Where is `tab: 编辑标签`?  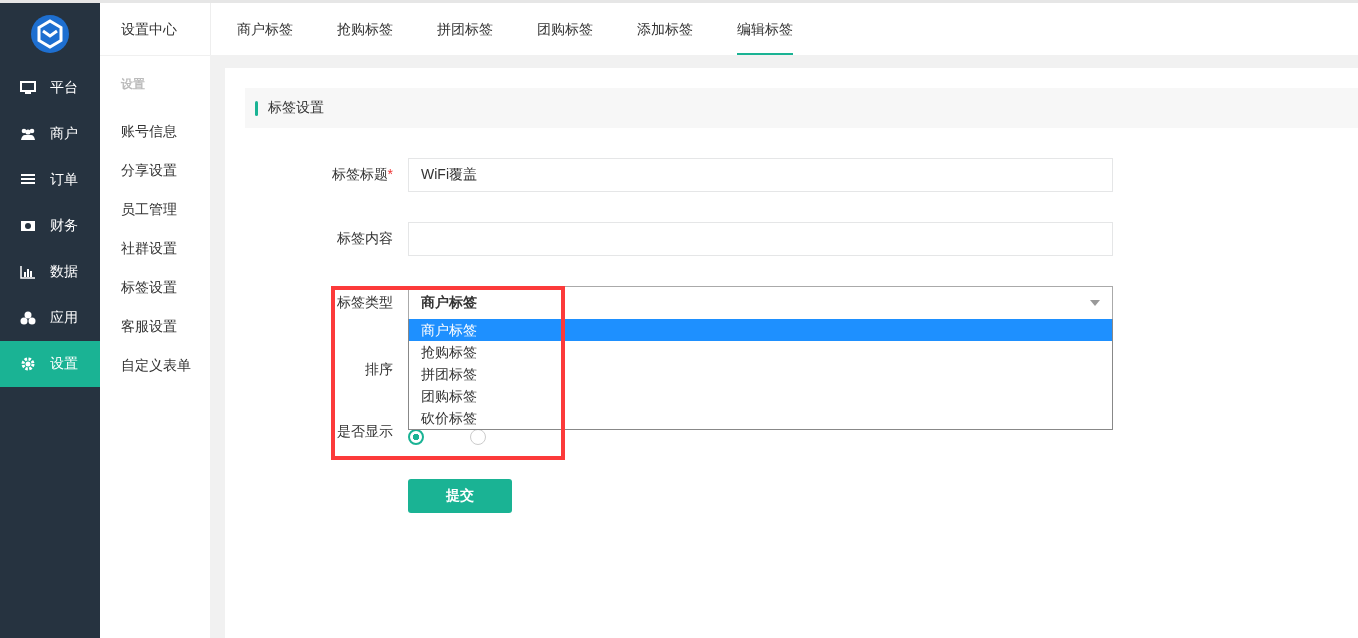
tab: 编辑标签 is located at coordinates (765, 29).